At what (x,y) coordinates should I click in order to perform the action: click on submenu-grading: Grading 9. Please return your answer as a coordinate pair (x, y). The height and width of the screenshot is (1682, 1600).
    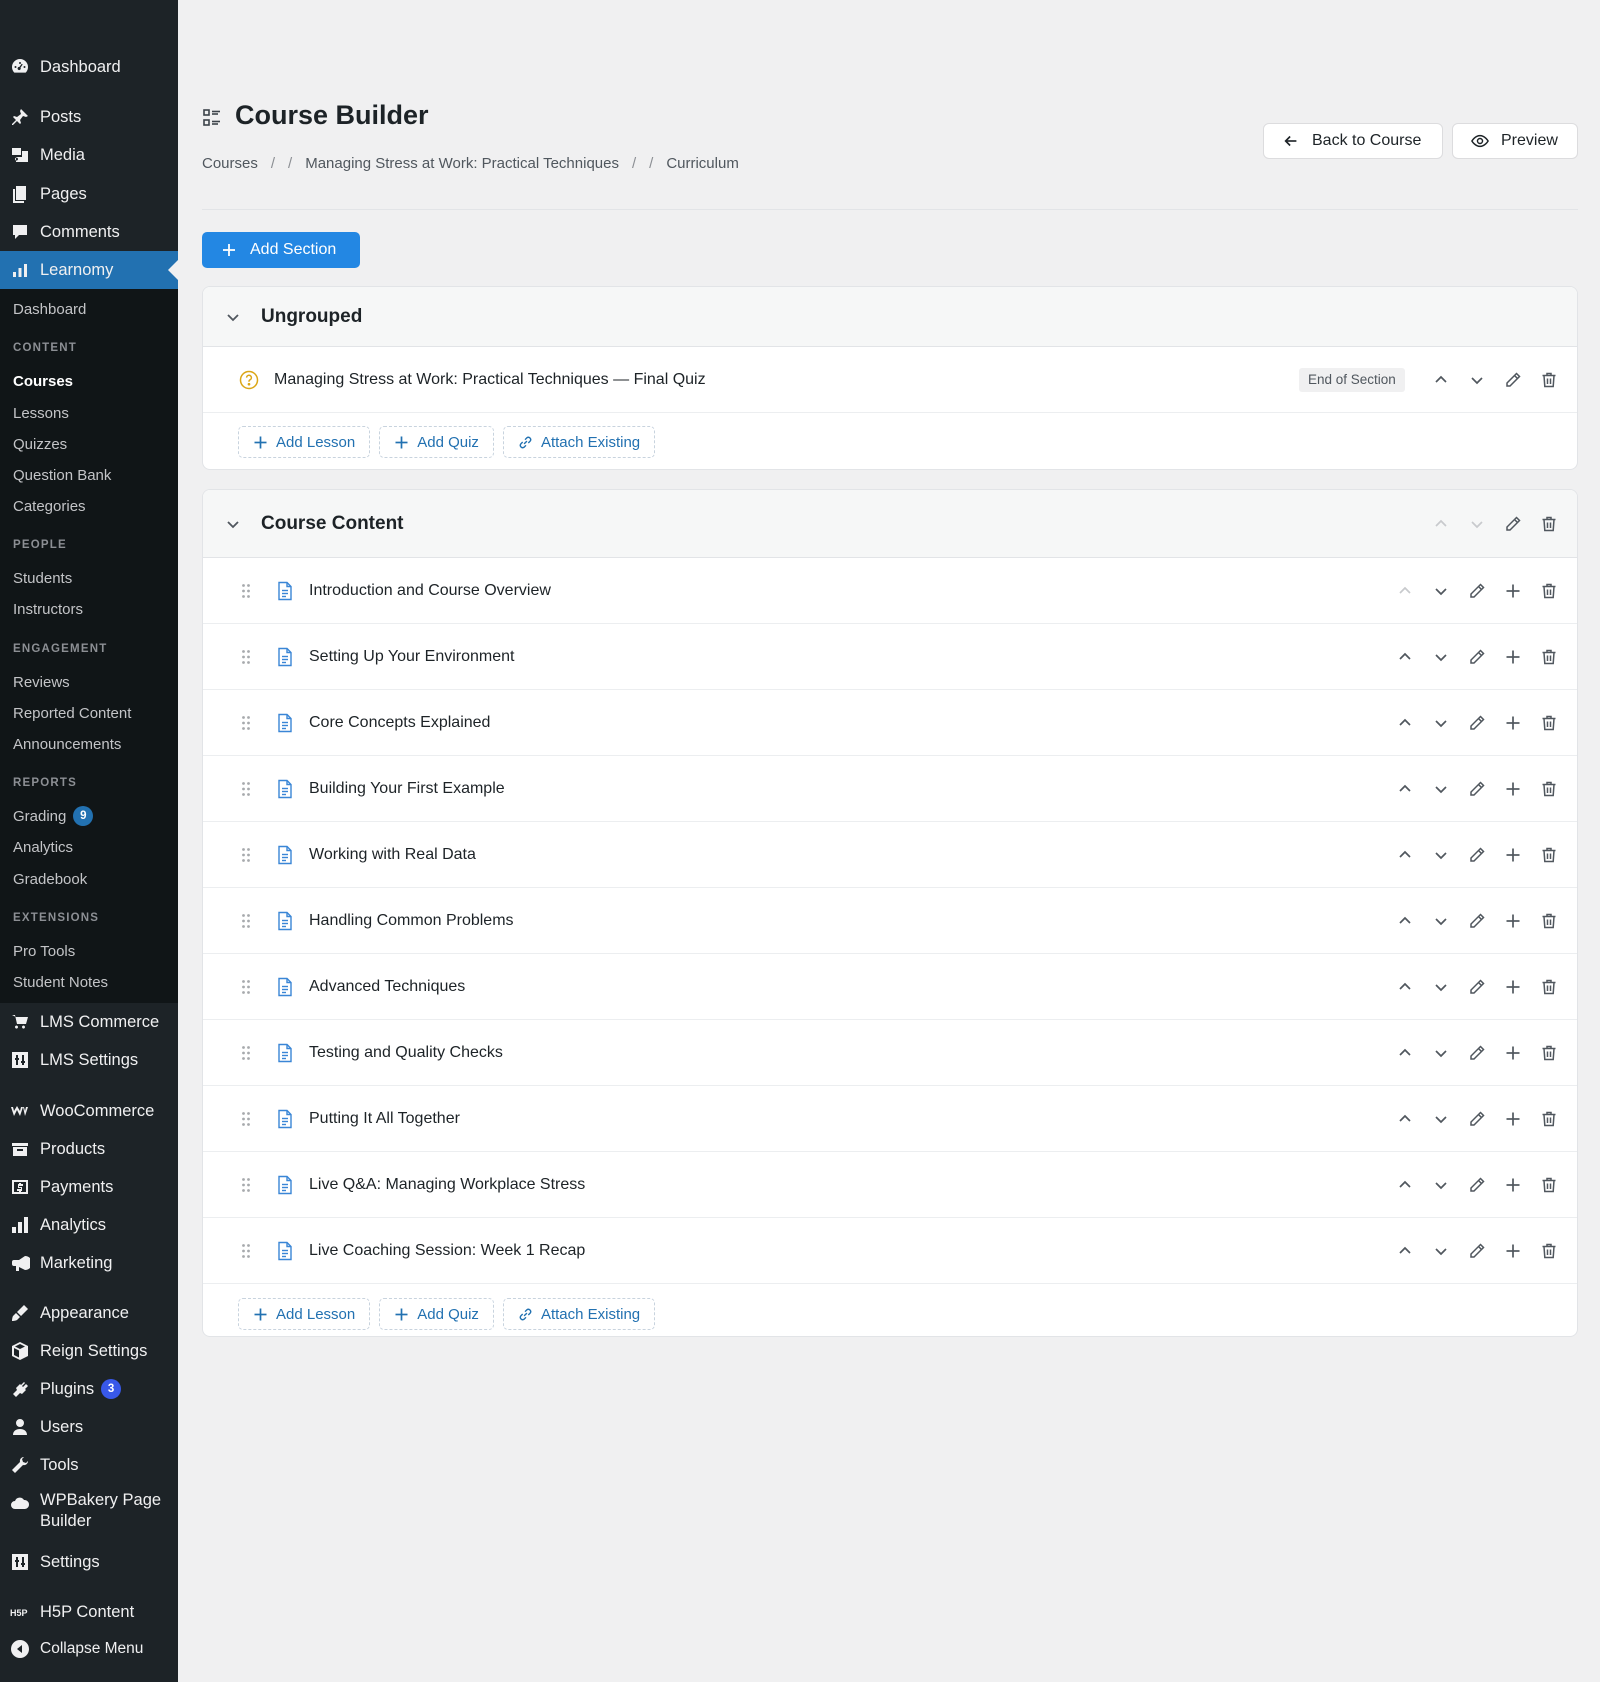
    Looking at the image, I should click on (53, 816).